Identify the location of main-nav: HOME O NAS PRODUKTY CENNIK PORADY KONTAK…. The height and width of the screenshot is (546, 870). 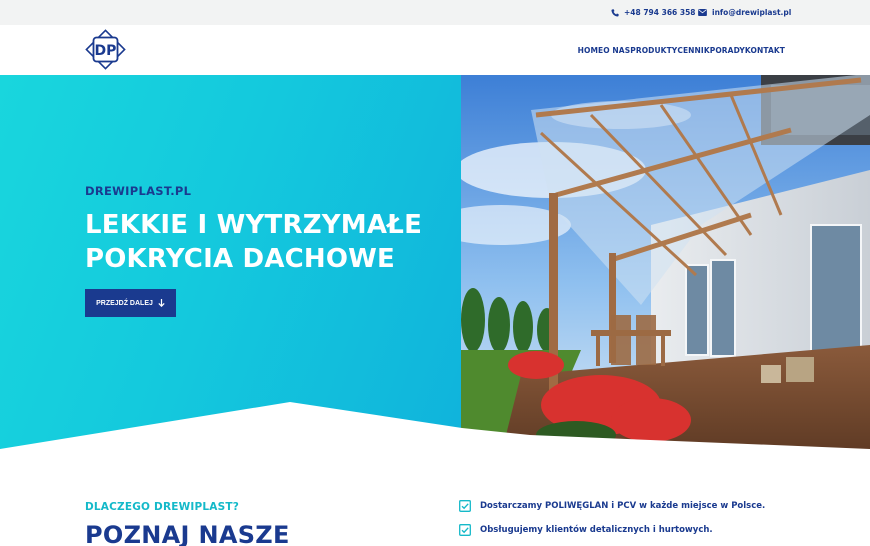
(681, 50).